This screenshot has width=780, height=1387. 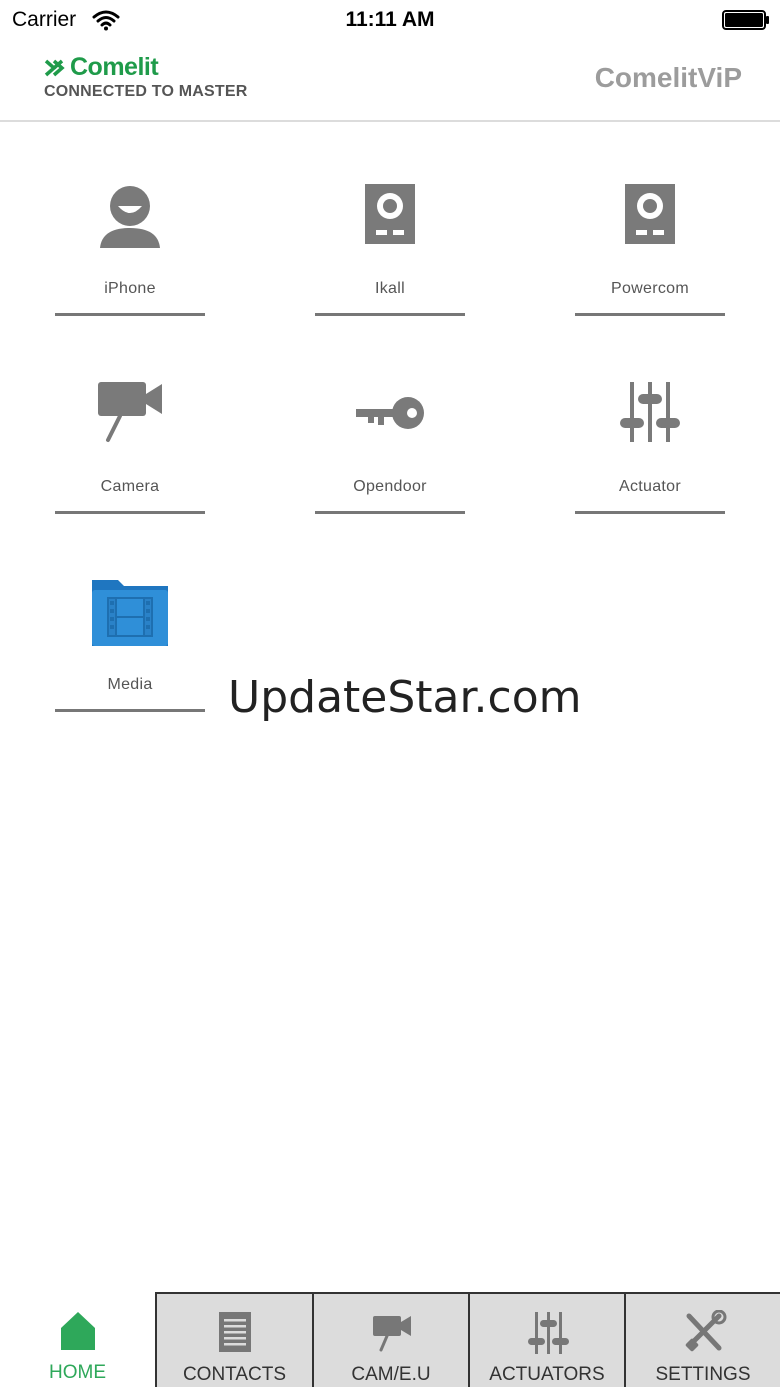 I want to click on tile-label: Actuator, so click(x=650, y=486).